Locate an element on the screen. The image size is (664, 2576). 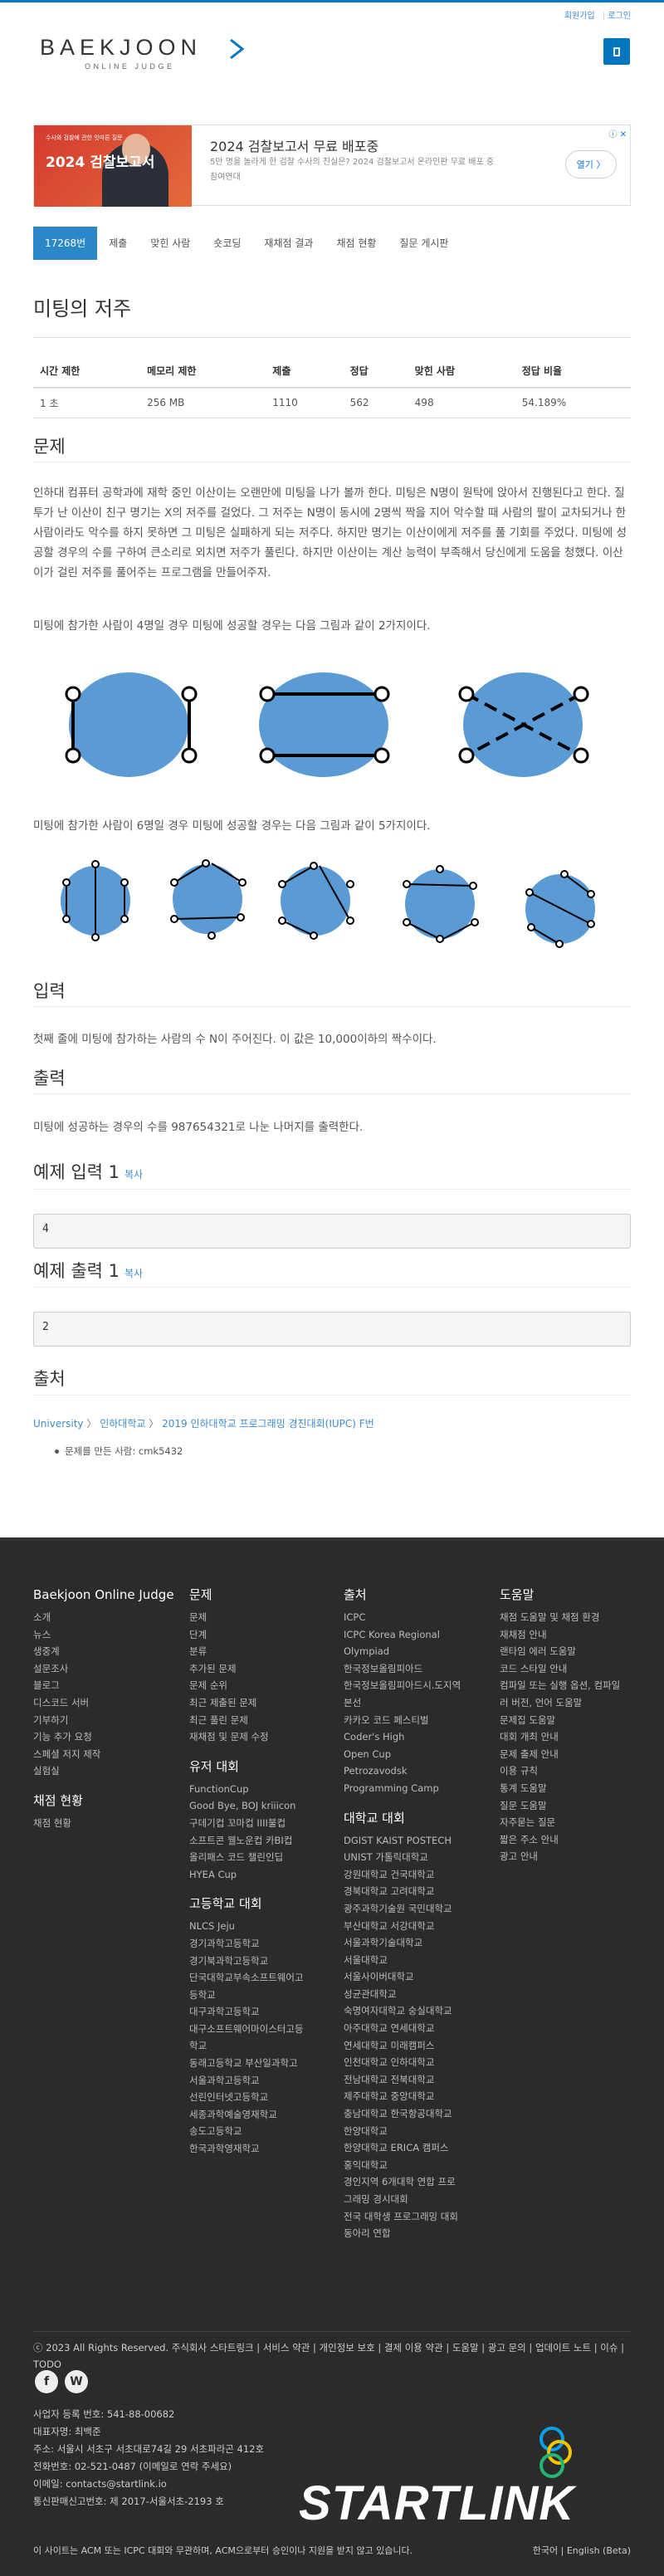
footer-link: 송도고등학교 is located at coordinates (264, 2131).